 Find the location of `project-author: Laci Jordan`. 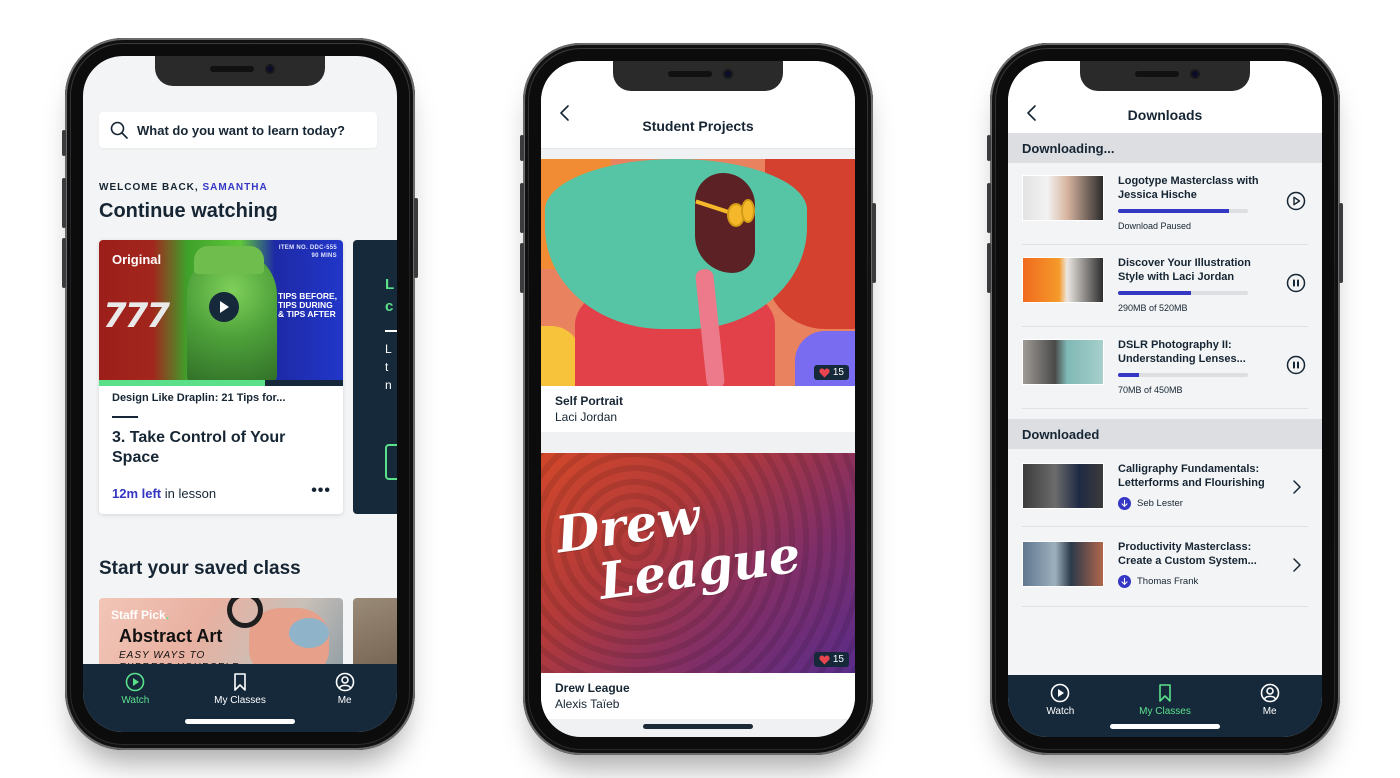

project-author: Laci Jordan is located at coordinates (698, 417).